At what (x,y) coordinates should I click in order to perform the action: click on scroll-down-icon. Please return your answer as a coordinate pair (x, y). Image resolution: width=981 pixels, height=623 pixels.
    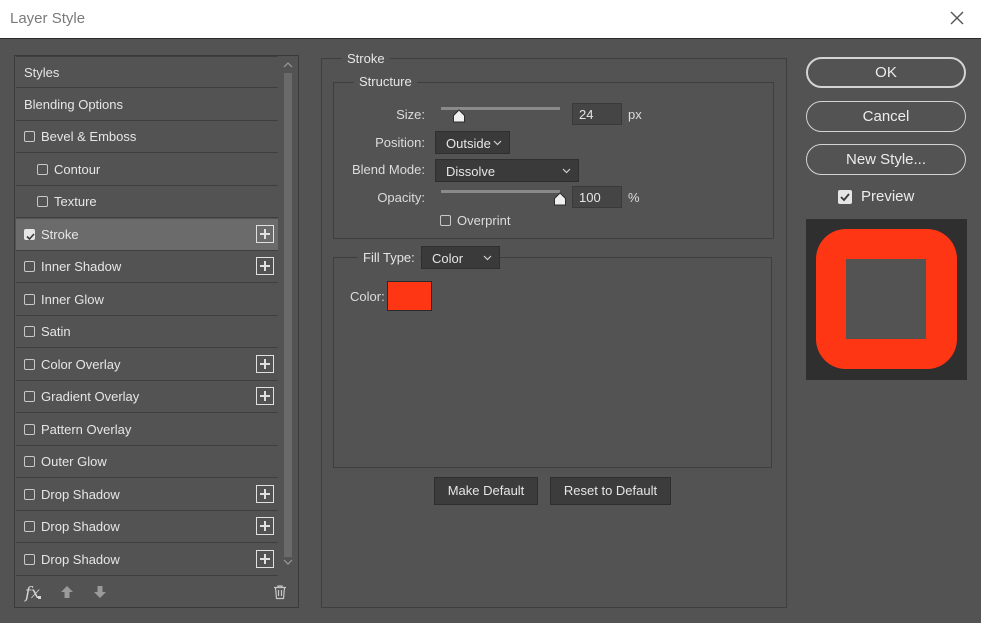
    Looking at the image, I should click on (288, 562).